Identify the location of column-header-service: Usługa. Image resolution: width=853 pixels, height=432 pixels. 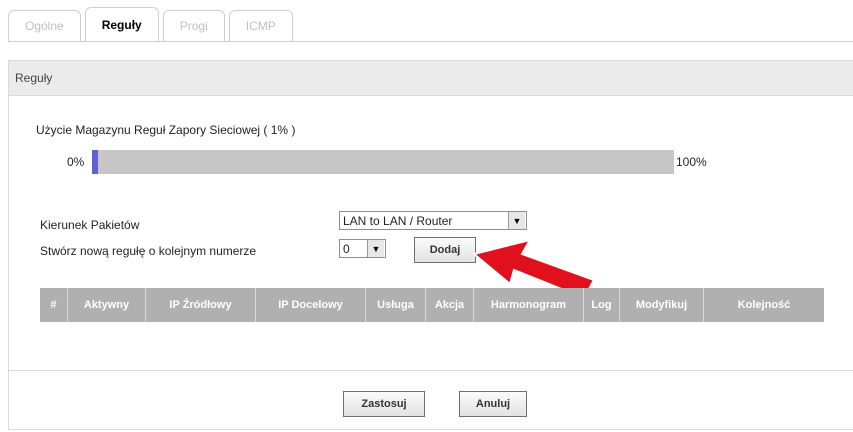
(396, 305).